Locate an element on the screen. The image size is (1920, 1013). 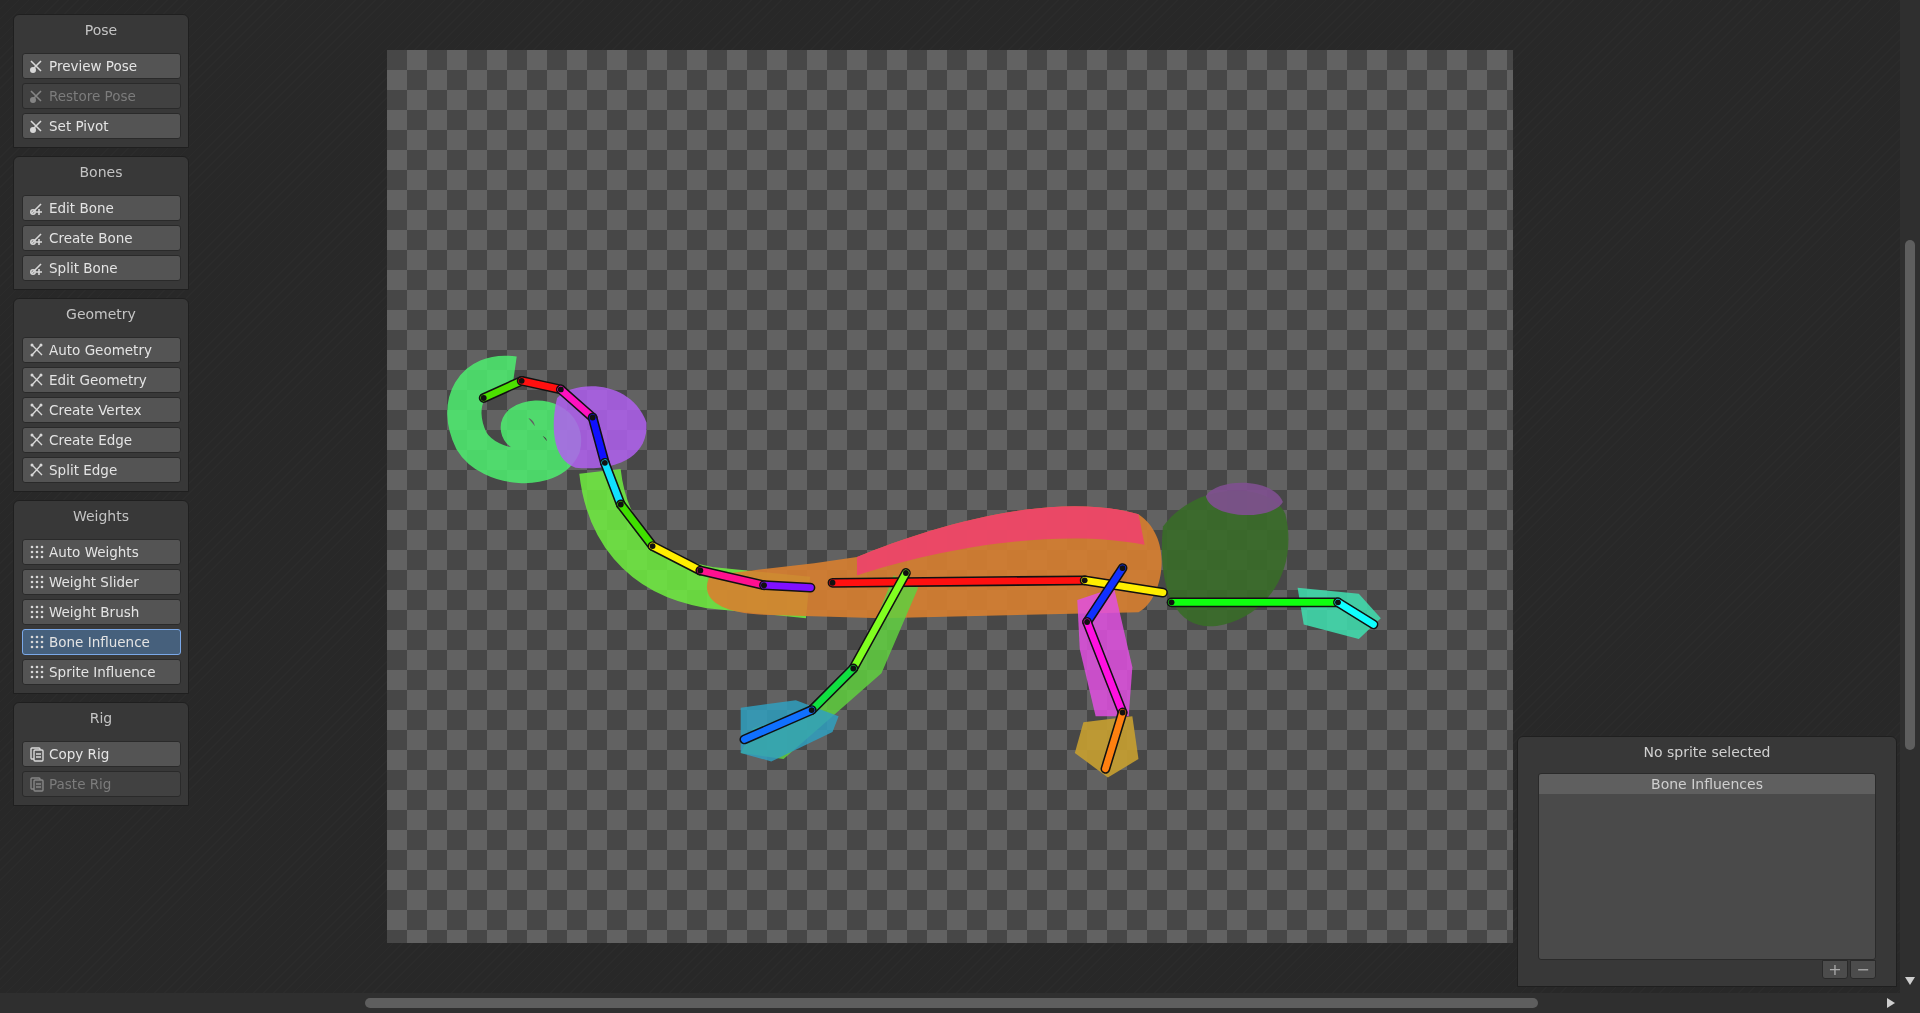
horizontal-scrollbar is located at coordinates (950, 1003).